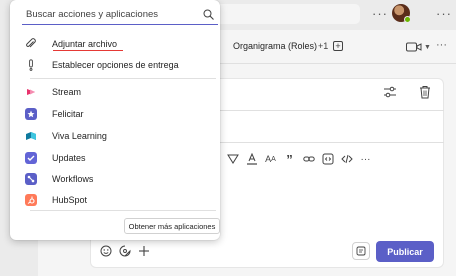 This screenshot has width=456, height=276. I want to click on format-toolbar: AA ” ···, so click(299, 159).